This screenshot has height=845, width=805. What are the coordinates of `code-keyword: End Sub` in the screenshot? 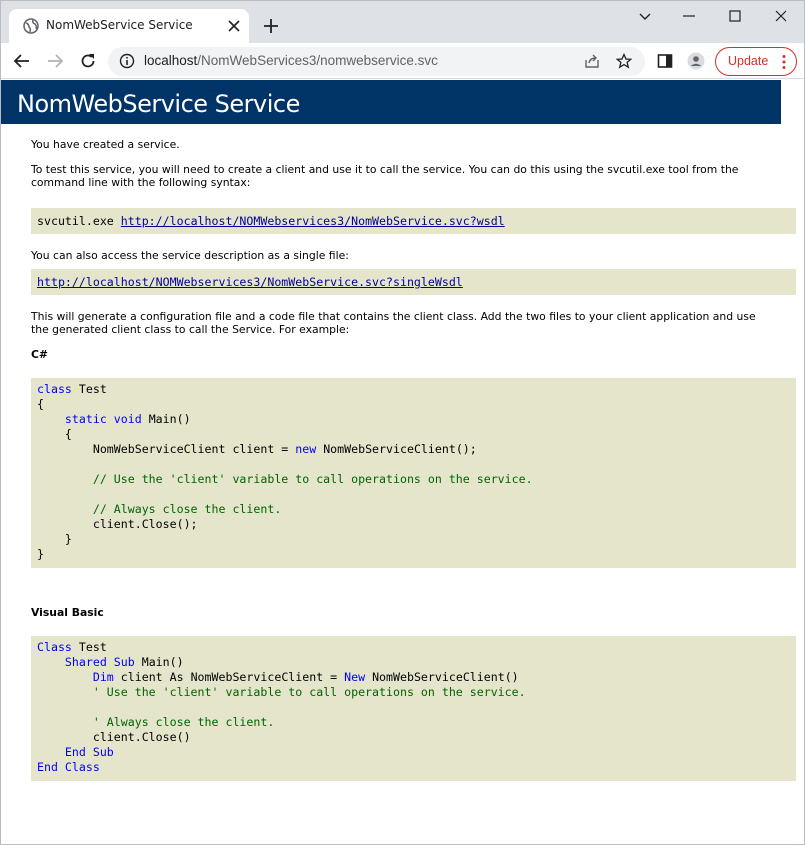 It's located at (89, 752).